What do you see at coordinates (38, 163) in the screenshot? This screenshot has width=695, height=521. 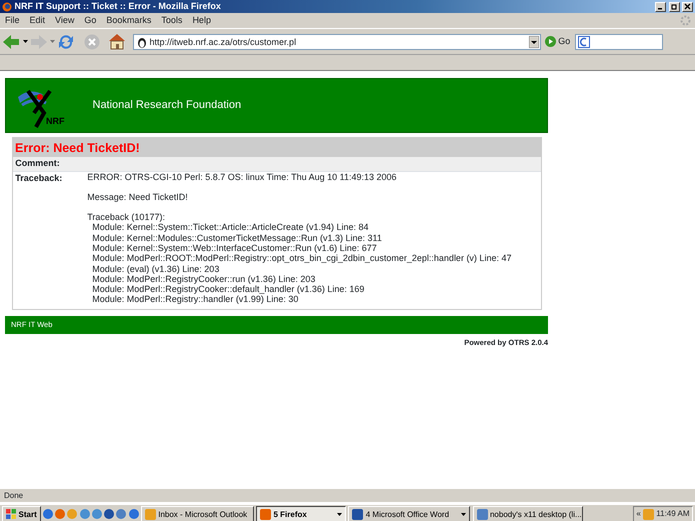 I see `field-label: Comment:` at bounding box center [38, 163].